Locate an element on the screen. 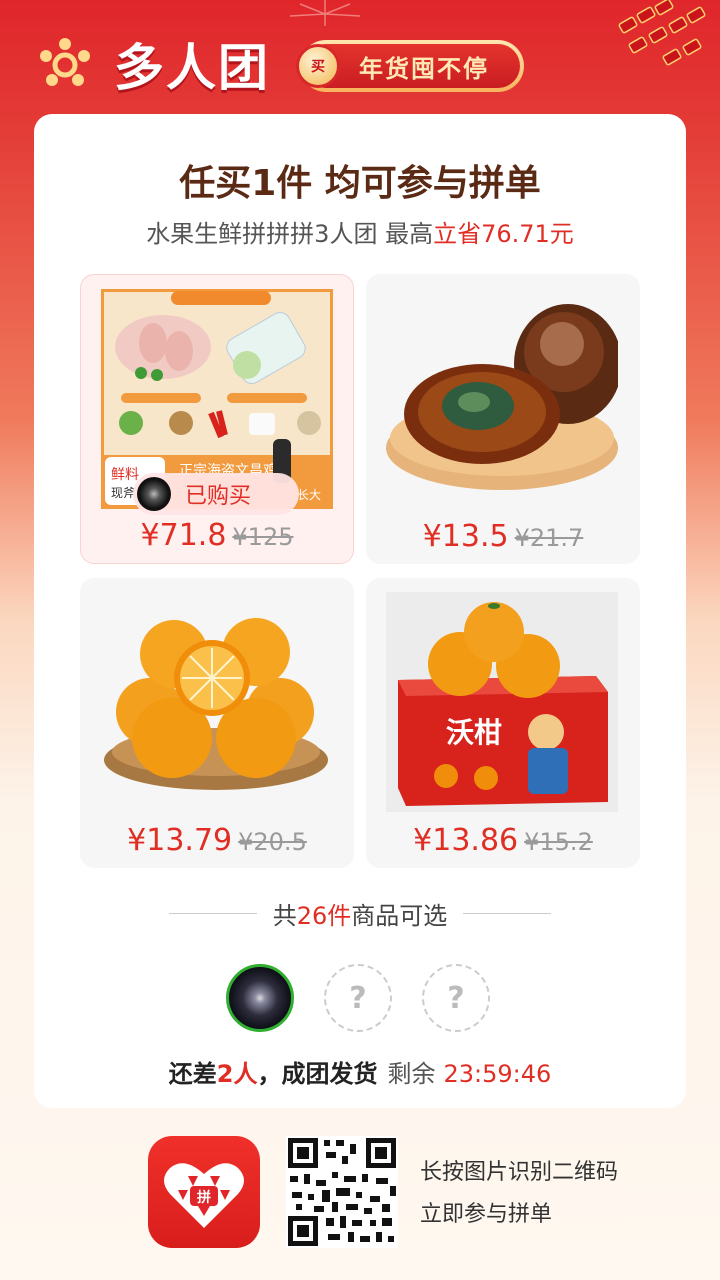 The image size is (720, 1280). card-subtitle: 水果生鲜拼拼拼3人团 最高立省76.71元 is located at coordinates (360, 231).